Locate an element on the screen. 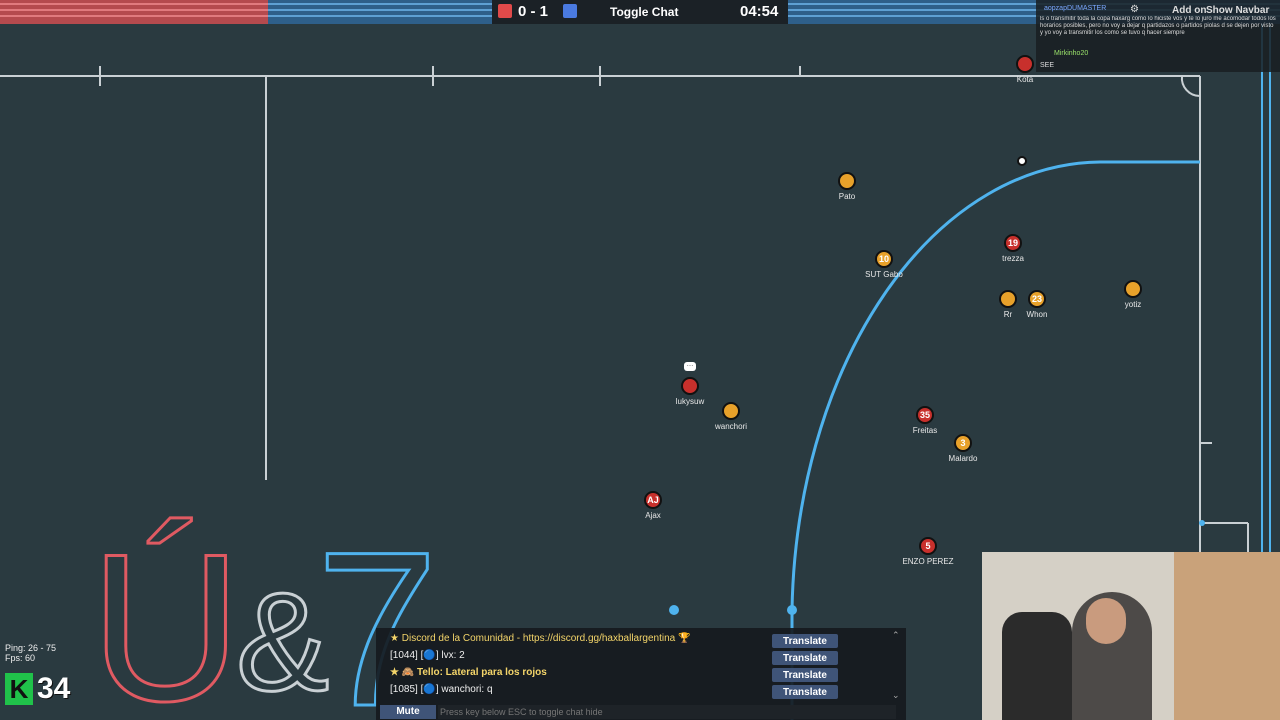  player: Pato is located at coordinates (847, 186).